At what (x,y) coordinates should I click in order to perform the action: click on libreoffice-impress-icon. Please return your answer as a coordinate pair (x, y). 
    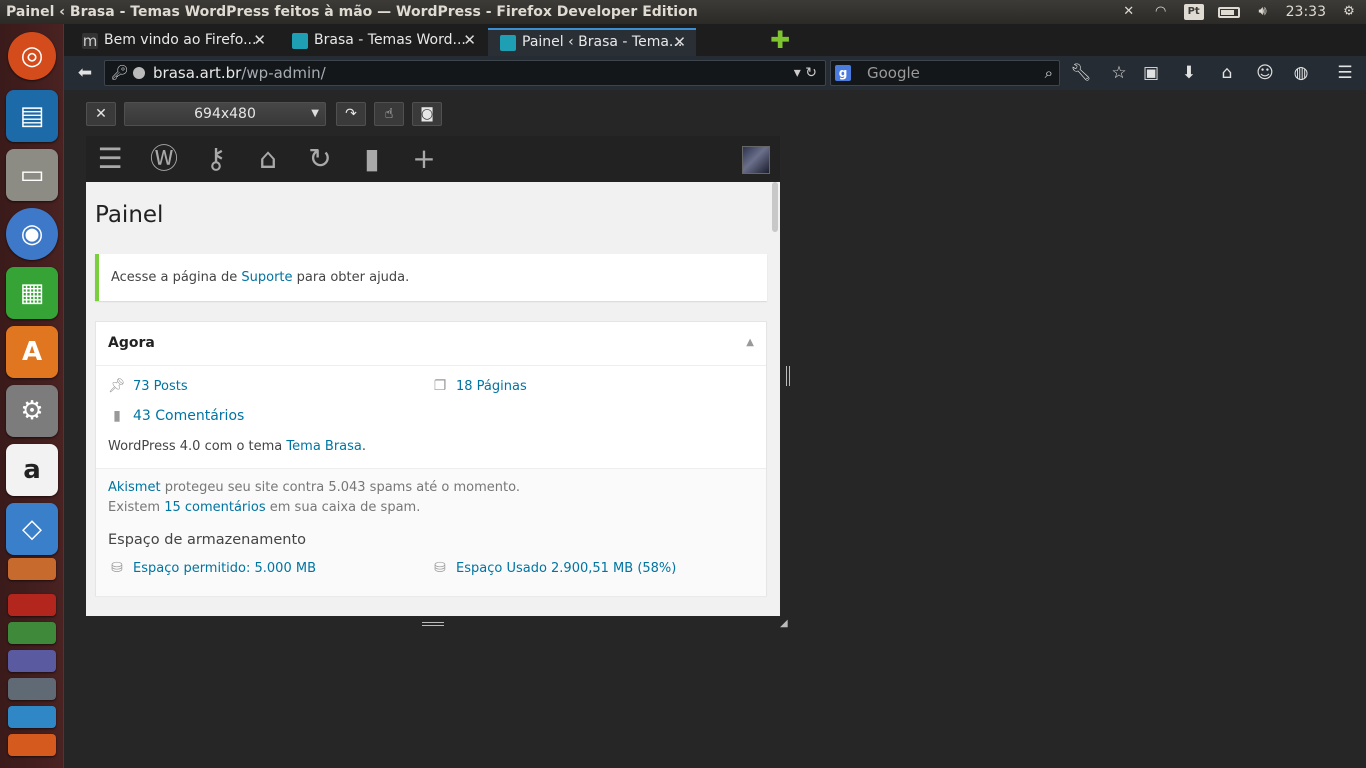
    Looking at the image, I should click on (32, 569).